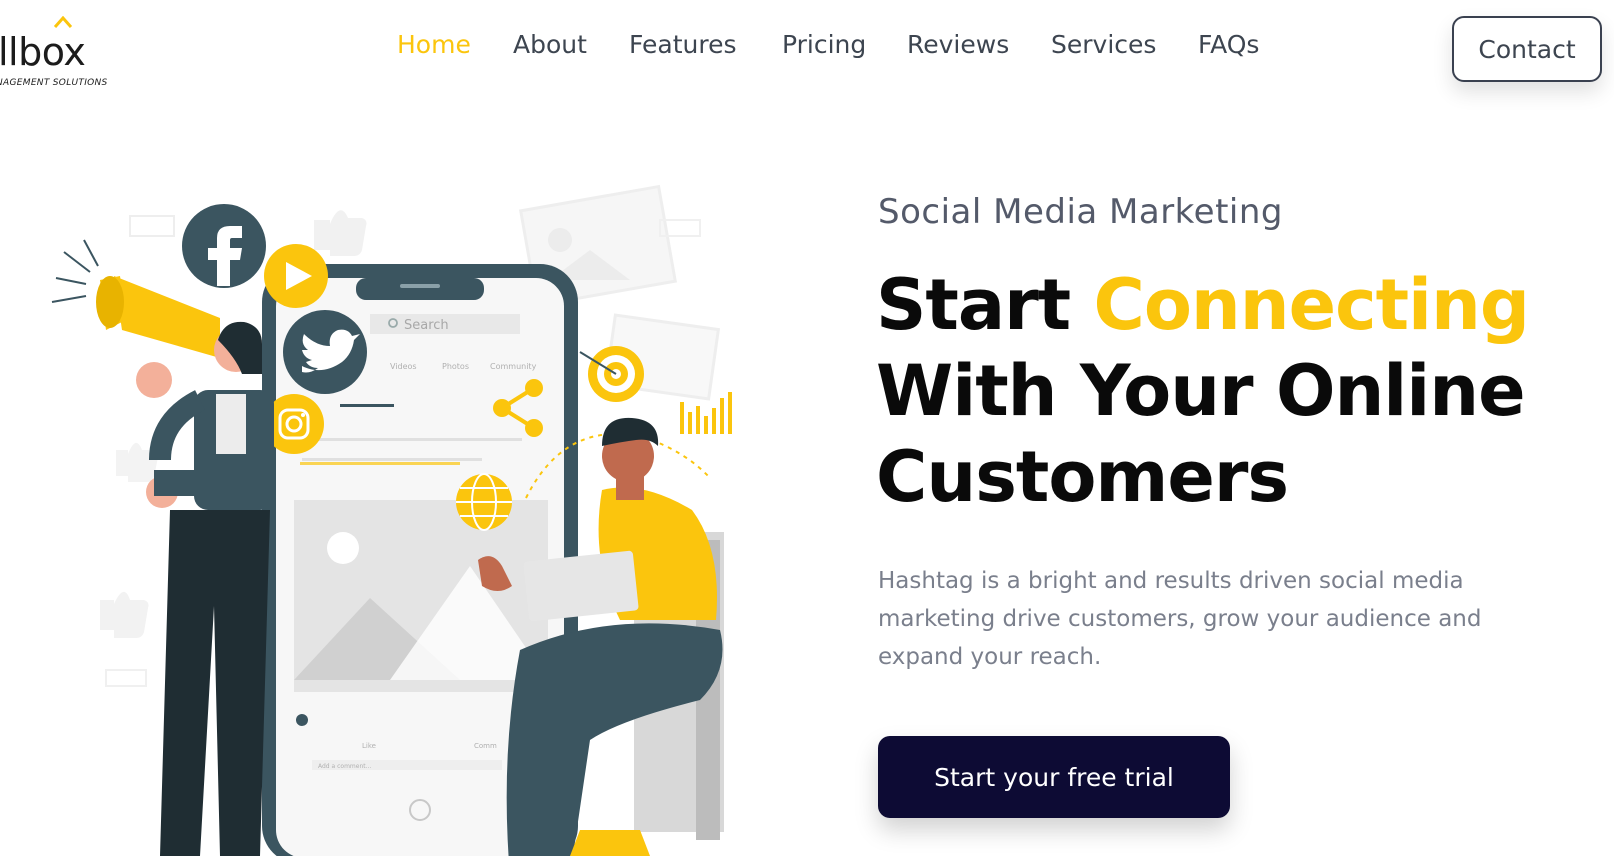 This screenshot has height=856, width=1614. What do you see at coordinates (426, 325) in the screenshot?
I see `phone-search-text: Search` at bounding box center [426, 325].